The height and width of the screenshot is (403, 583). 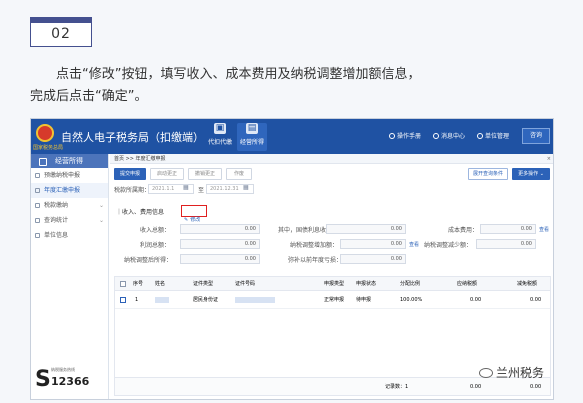 What do you see at coordinates (536, 300) in the screenshot?
I see `cell-tax-exempt: 0.00` at bounding box center [536, 300].